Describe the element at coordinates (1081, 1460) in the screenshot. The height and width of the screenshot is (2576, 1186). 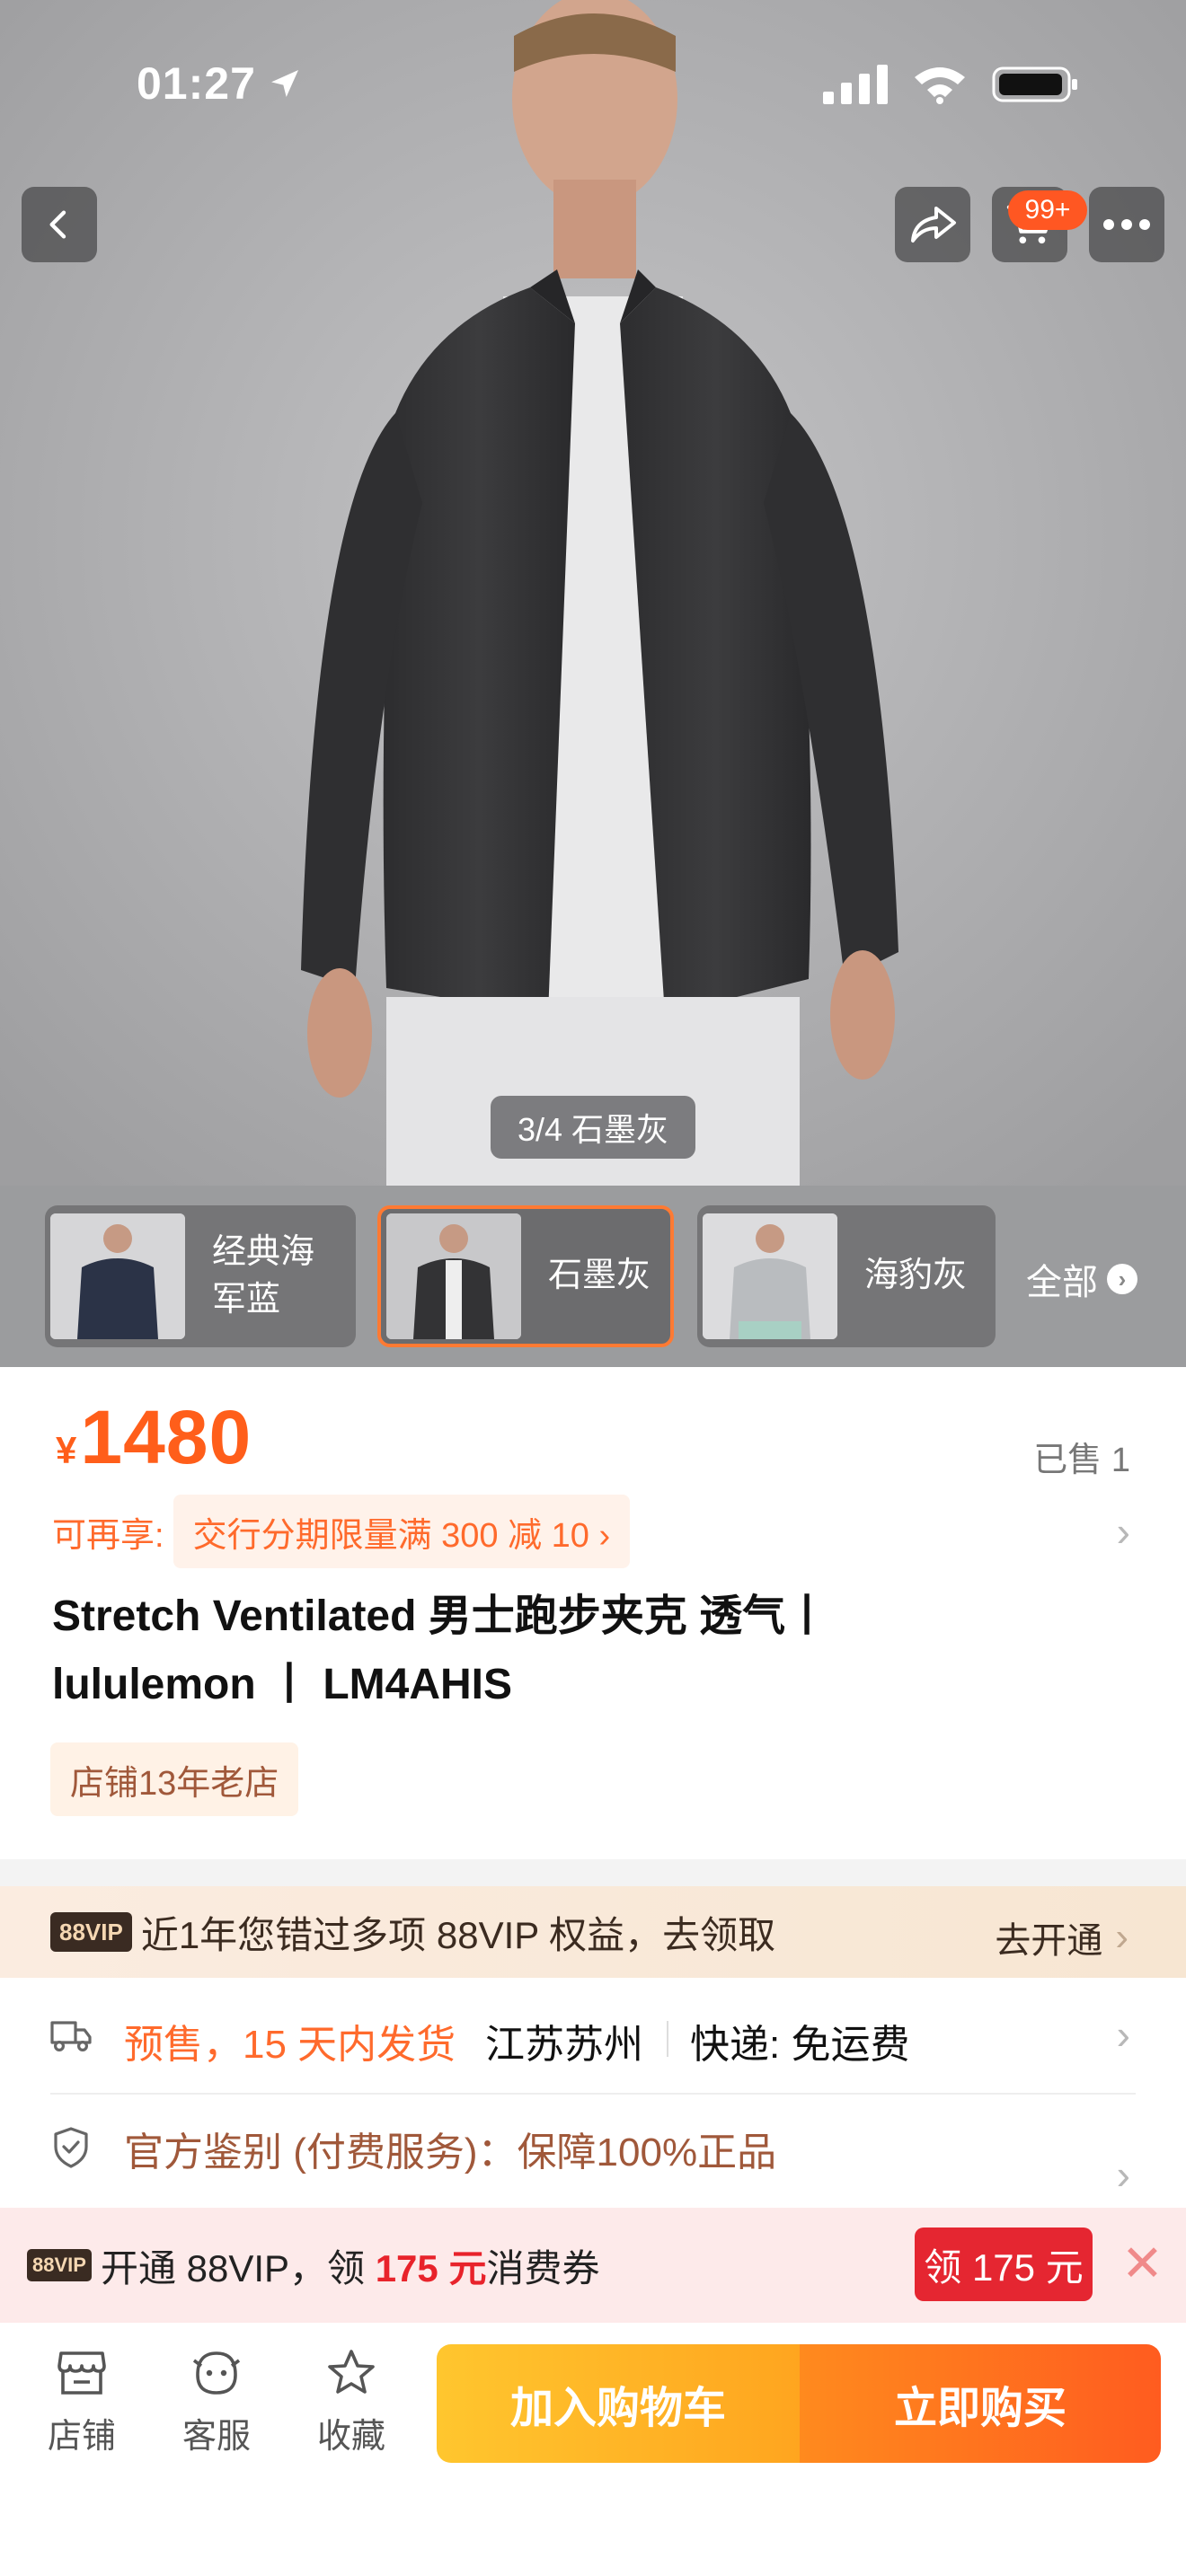
I see `sold-count: 已售 1` at that location.